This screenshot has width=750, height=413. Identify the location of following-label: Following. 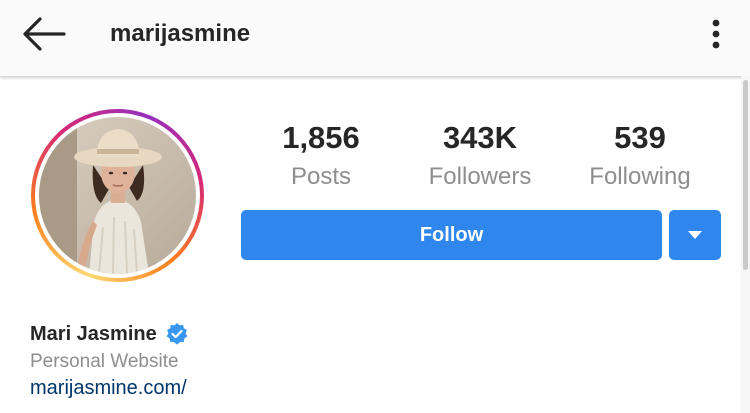
(640, 176).